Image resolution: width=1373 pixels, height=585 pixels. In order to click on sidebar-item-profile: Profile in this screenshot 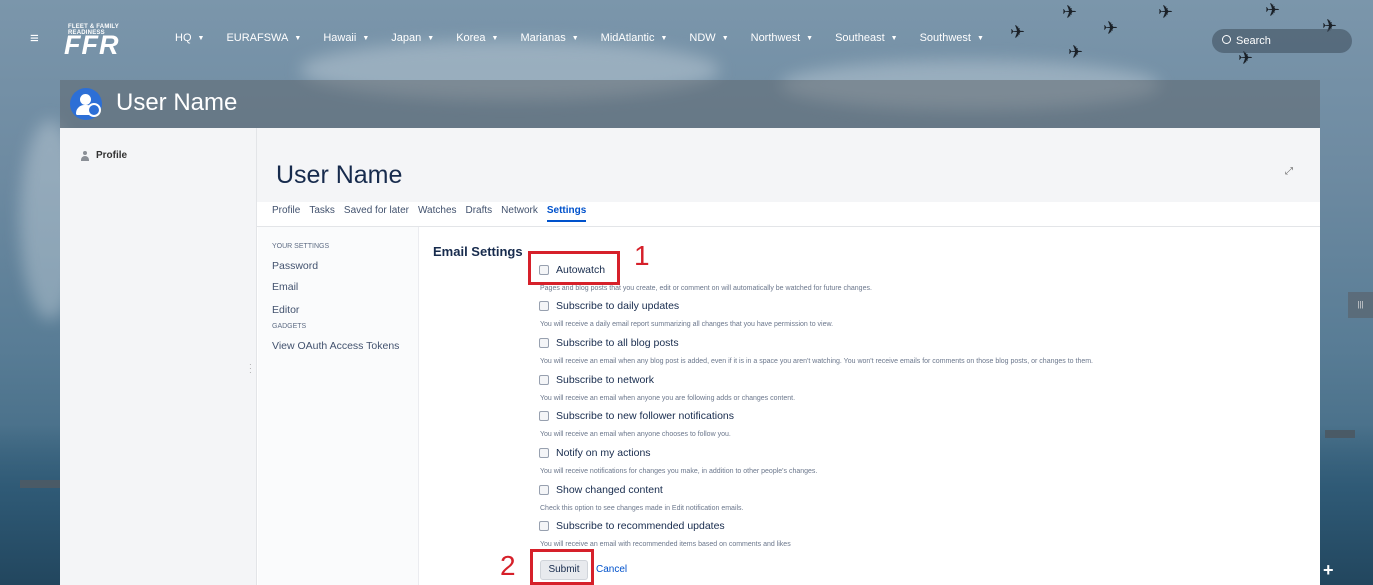, I will do `click(103, 155)`.